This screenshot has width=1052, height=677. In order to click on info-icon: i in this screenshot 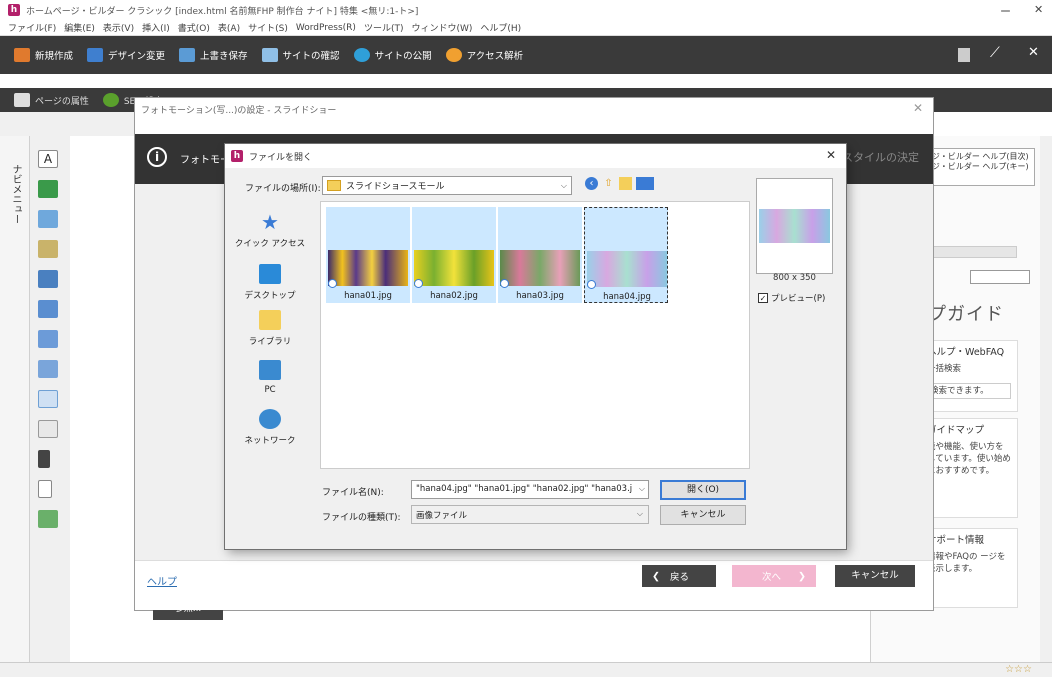, I will do `click(157, 157)`.